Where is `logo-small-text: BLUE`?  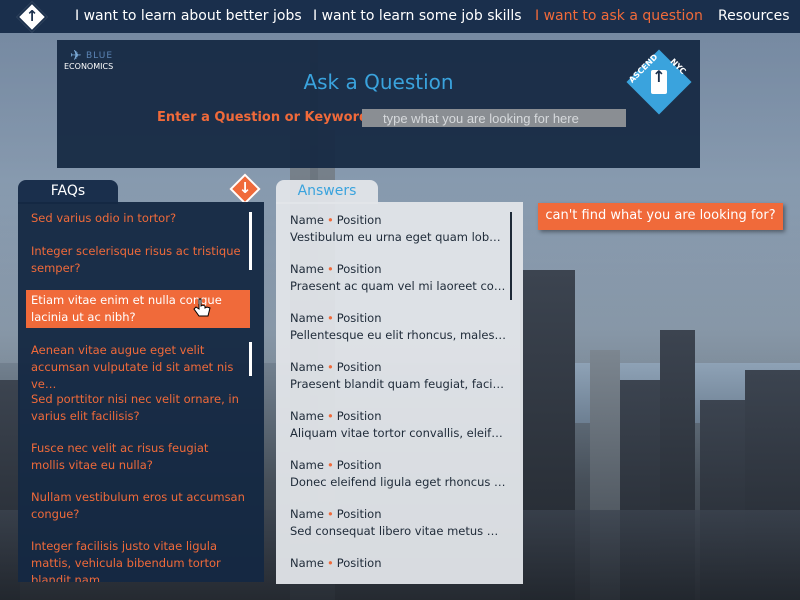 logo-small-text: BLUE is located at coordinates (100, 56).